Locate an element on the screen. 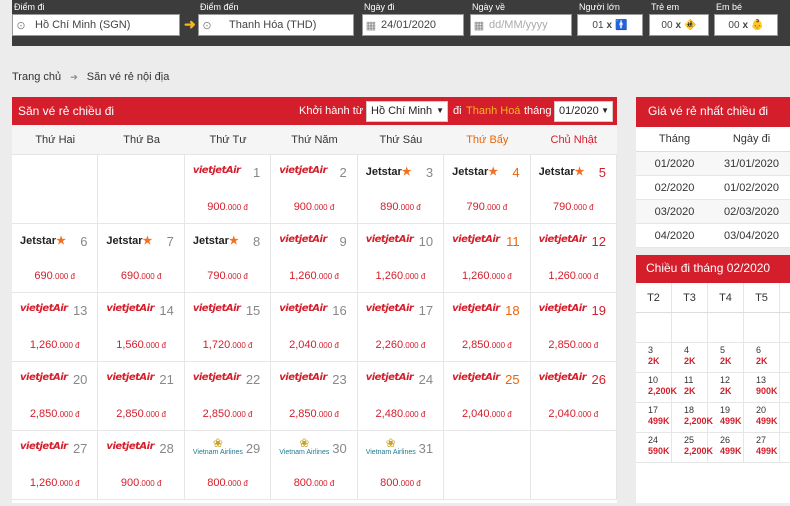 The image size is (790, 506). mini-day-cell: 10 2,200K is located at coordinates (656, 388).